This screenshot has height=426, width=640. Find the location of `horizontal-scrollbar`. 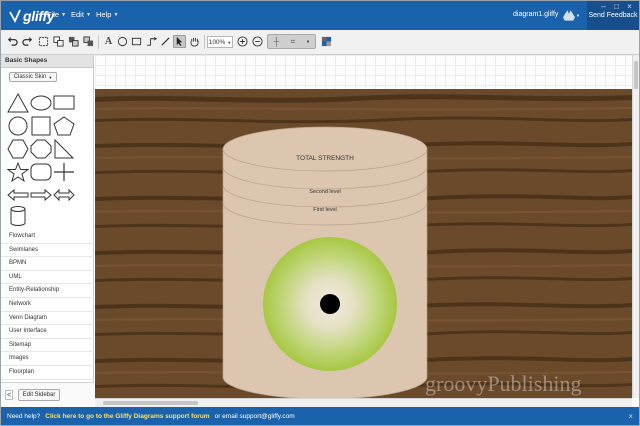

horizontal-scrollbar is located at coordinates (363, 402).